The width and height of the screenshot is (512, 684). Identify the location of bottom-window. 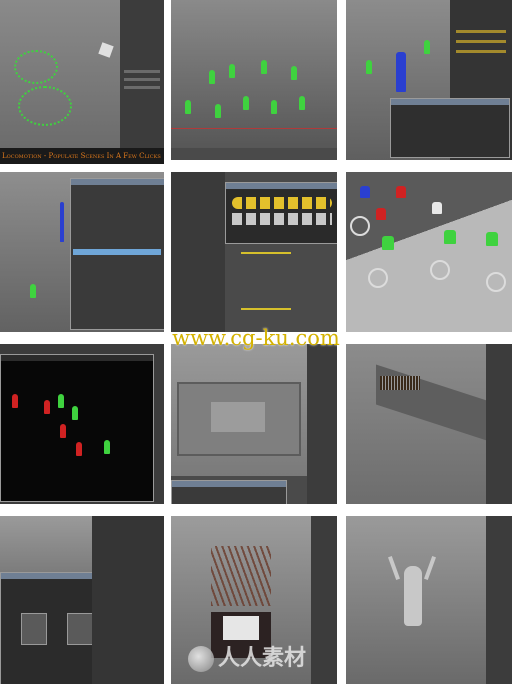
(229, 492).